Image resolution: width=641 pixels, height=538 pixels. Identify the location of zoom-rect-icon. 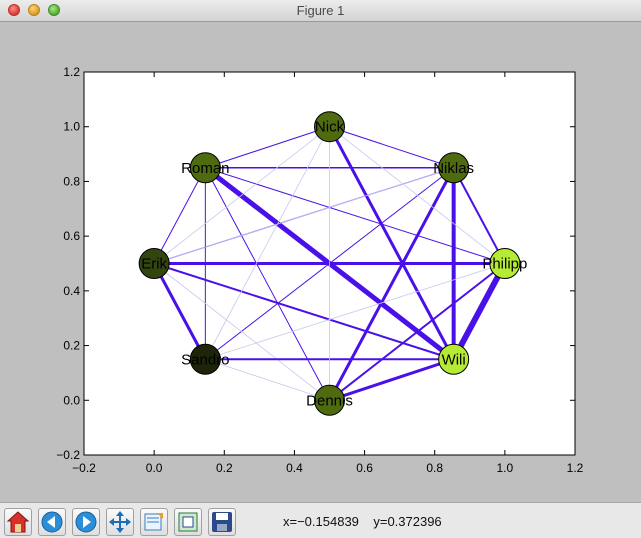
(153, 522).